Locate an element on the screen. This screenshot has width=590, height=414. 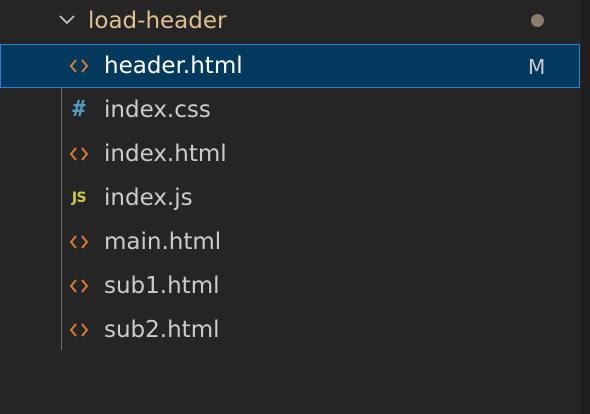
file-row-index-js: JS index.js is located at coordinates (290, 198).